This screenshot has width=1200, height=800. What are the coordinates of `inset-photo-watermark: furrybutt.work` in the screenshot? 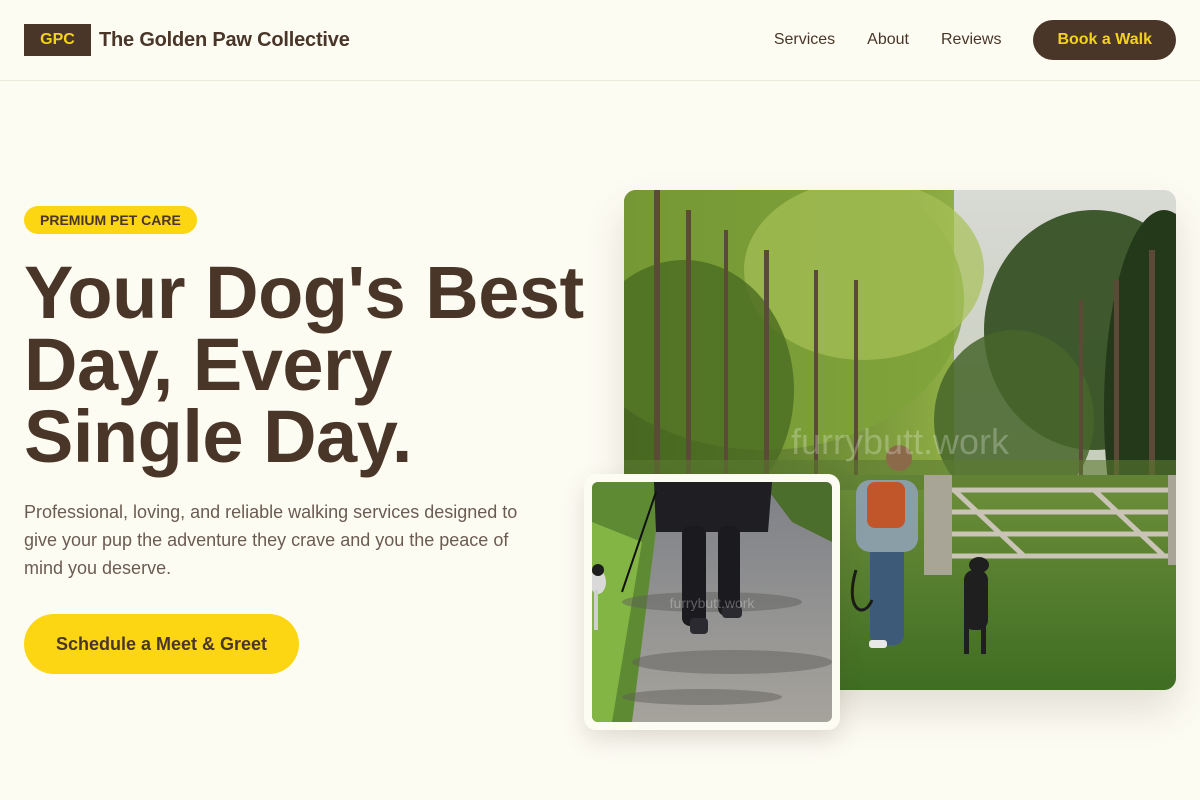 It's located at (713, 603).